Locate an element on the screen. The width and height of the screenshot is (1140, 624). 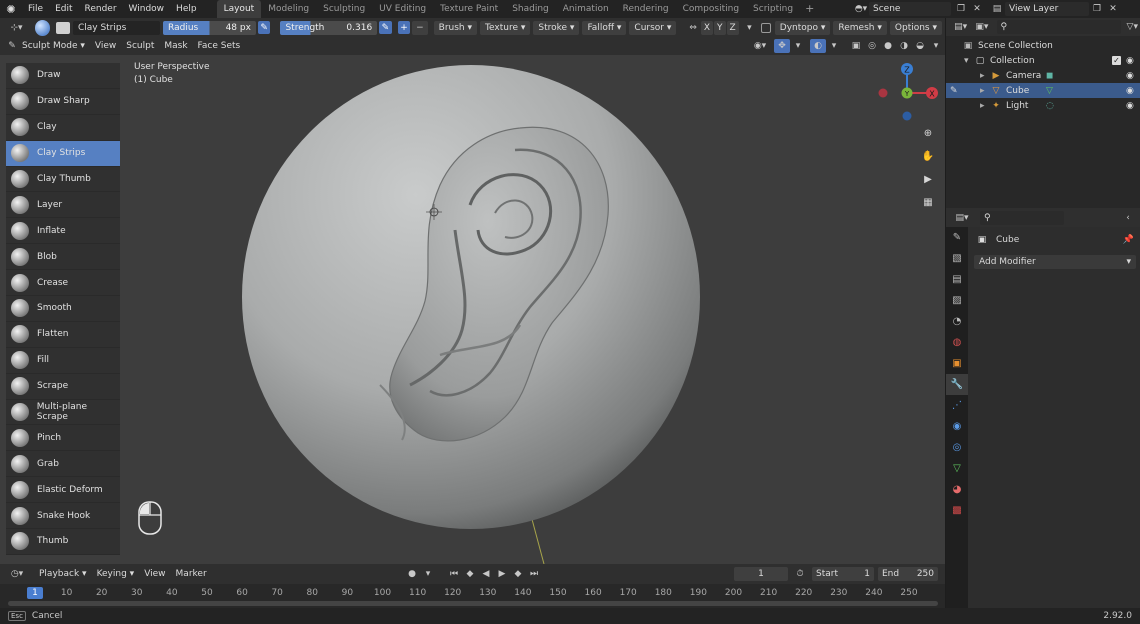
timeline-scrollbar is located at coordinates (473, 603).